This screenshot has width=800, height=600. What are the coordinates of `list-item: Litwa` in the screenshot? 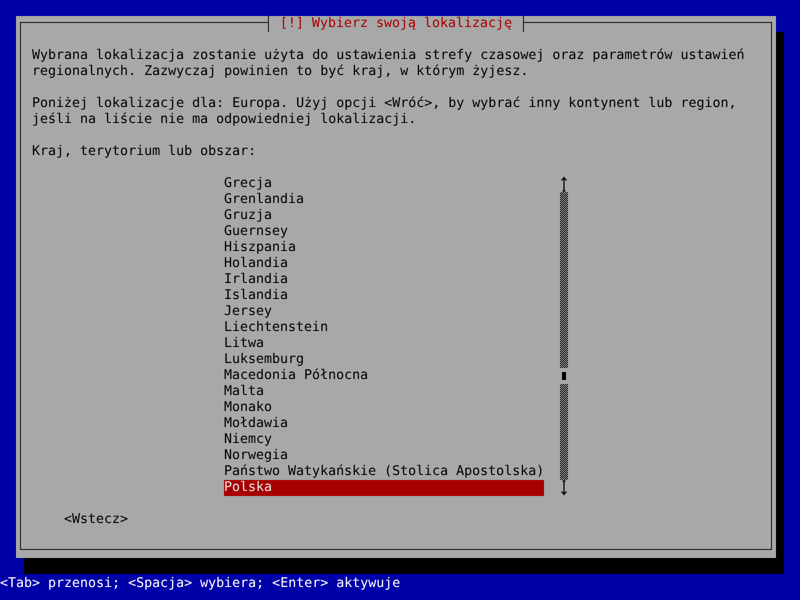 It's located at (384, 344).